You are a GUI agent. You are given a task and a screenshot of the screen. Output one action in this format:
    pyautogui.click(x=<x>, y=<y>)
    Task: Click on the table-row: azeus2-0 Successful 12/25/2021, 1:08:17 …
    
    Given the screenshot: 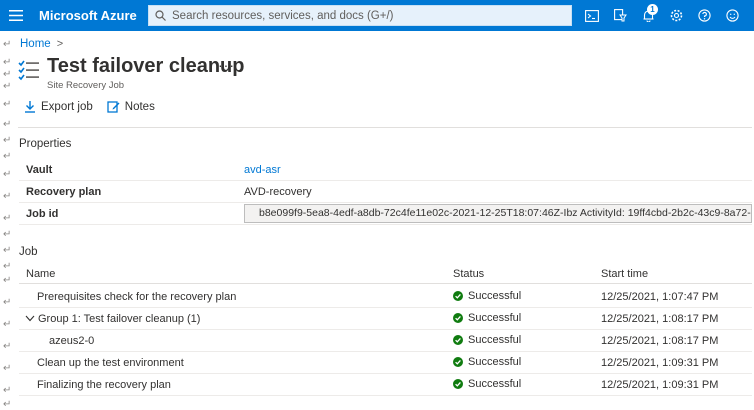 What is the action you would take?
    pyautogui.click(x=385, y=341)
    